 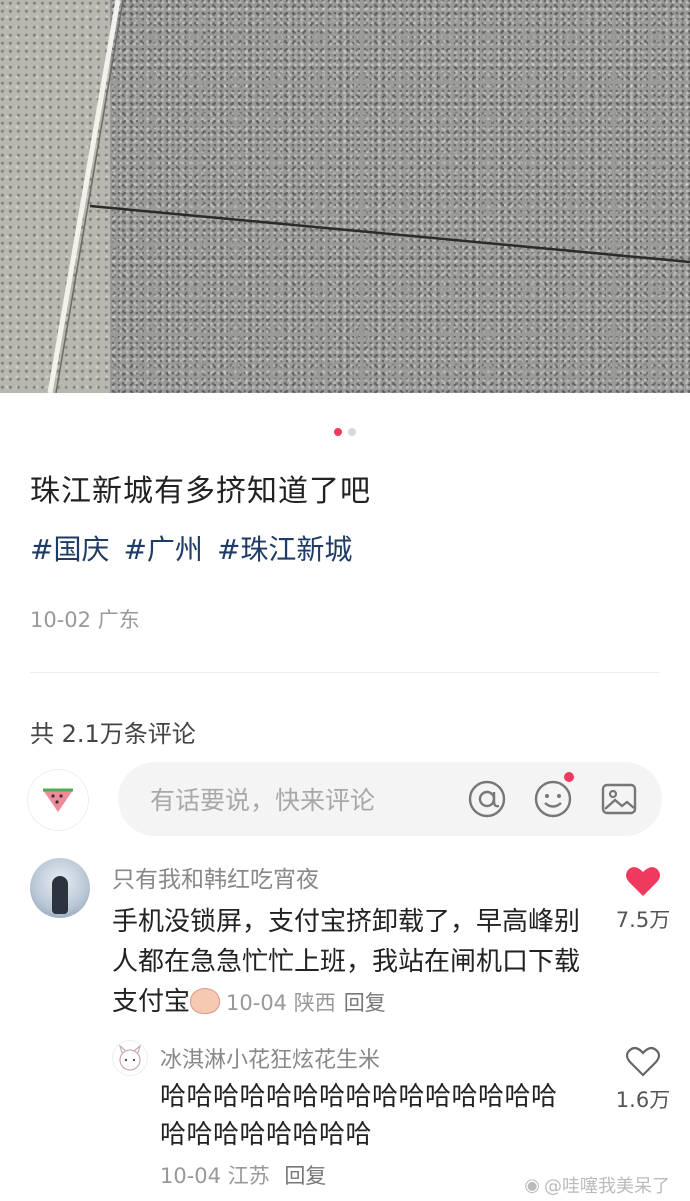 I want to click on watermark-text: @哇噻我美呆了, so click(x=607, y=1186).